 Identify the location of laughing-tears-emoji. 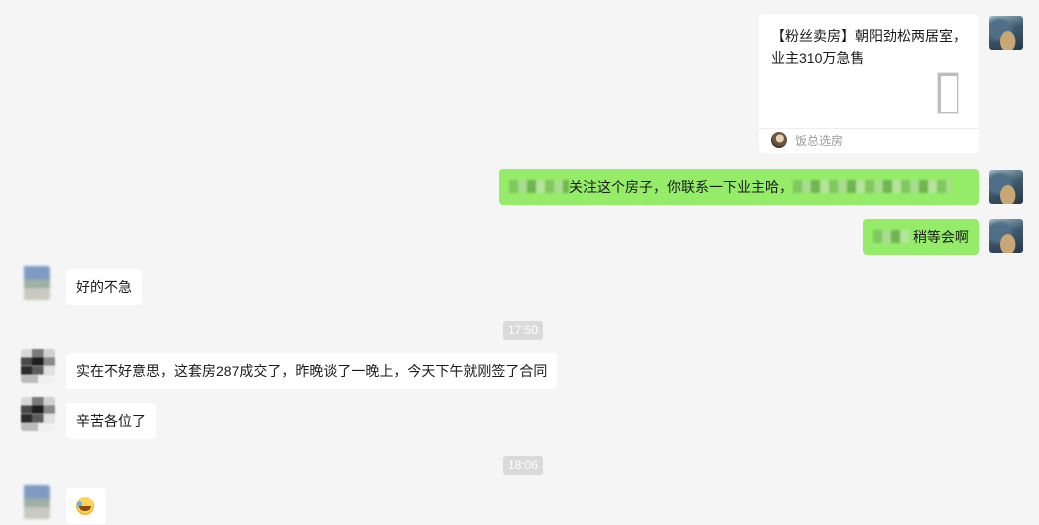
(85, 505).